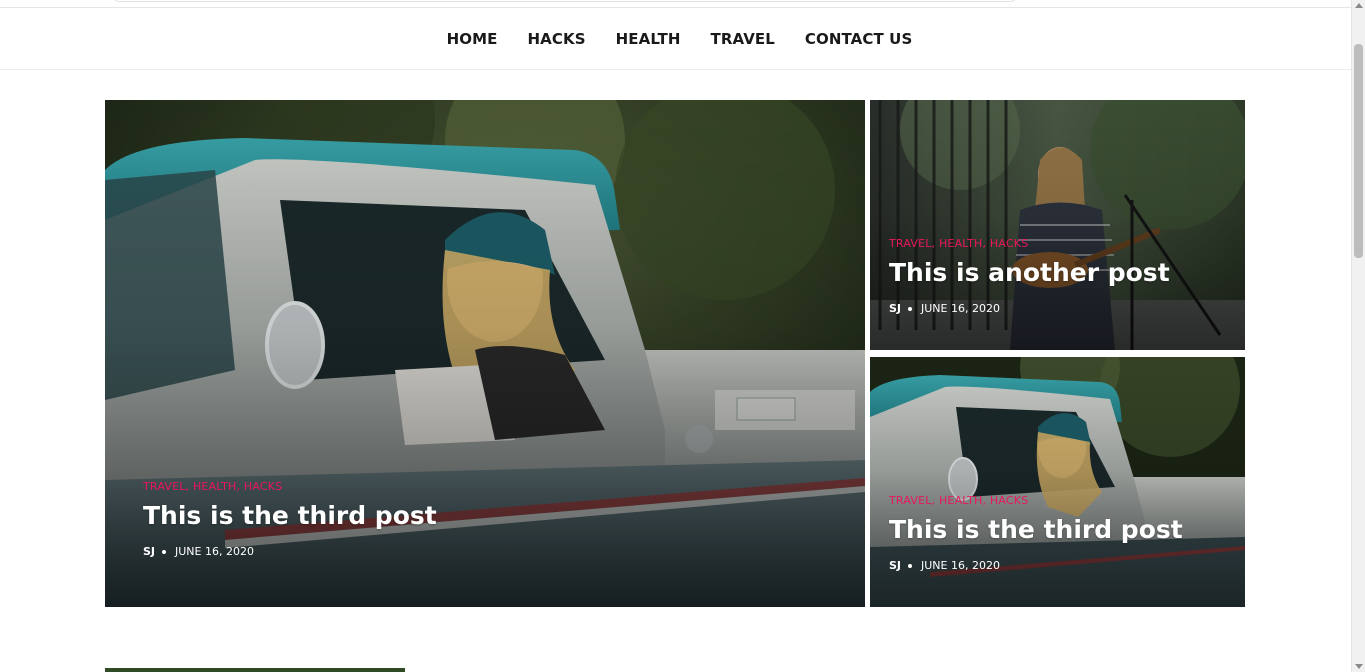  What do you see at coordinates (1359, 666) in the screenshot?
I see `scroll-down-icon` at bounding box center [1359, 666].